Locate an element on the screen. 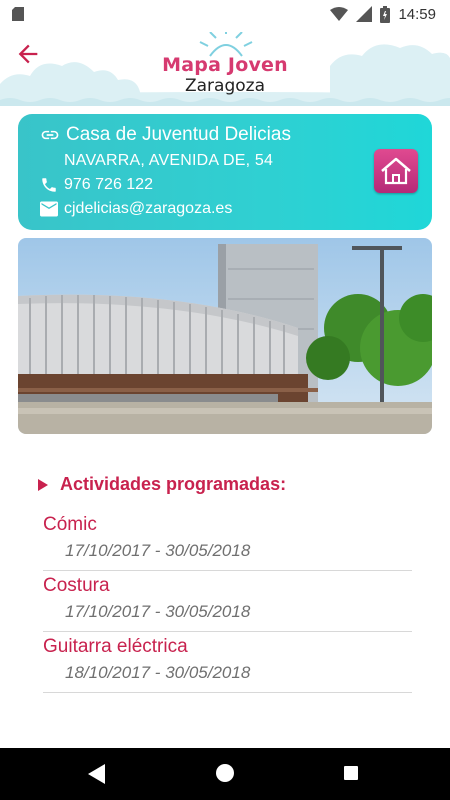 This screenshot has height=800, width=450. email-address: cjdelicias@zaragoza.es is located at coordinates (148, 208).